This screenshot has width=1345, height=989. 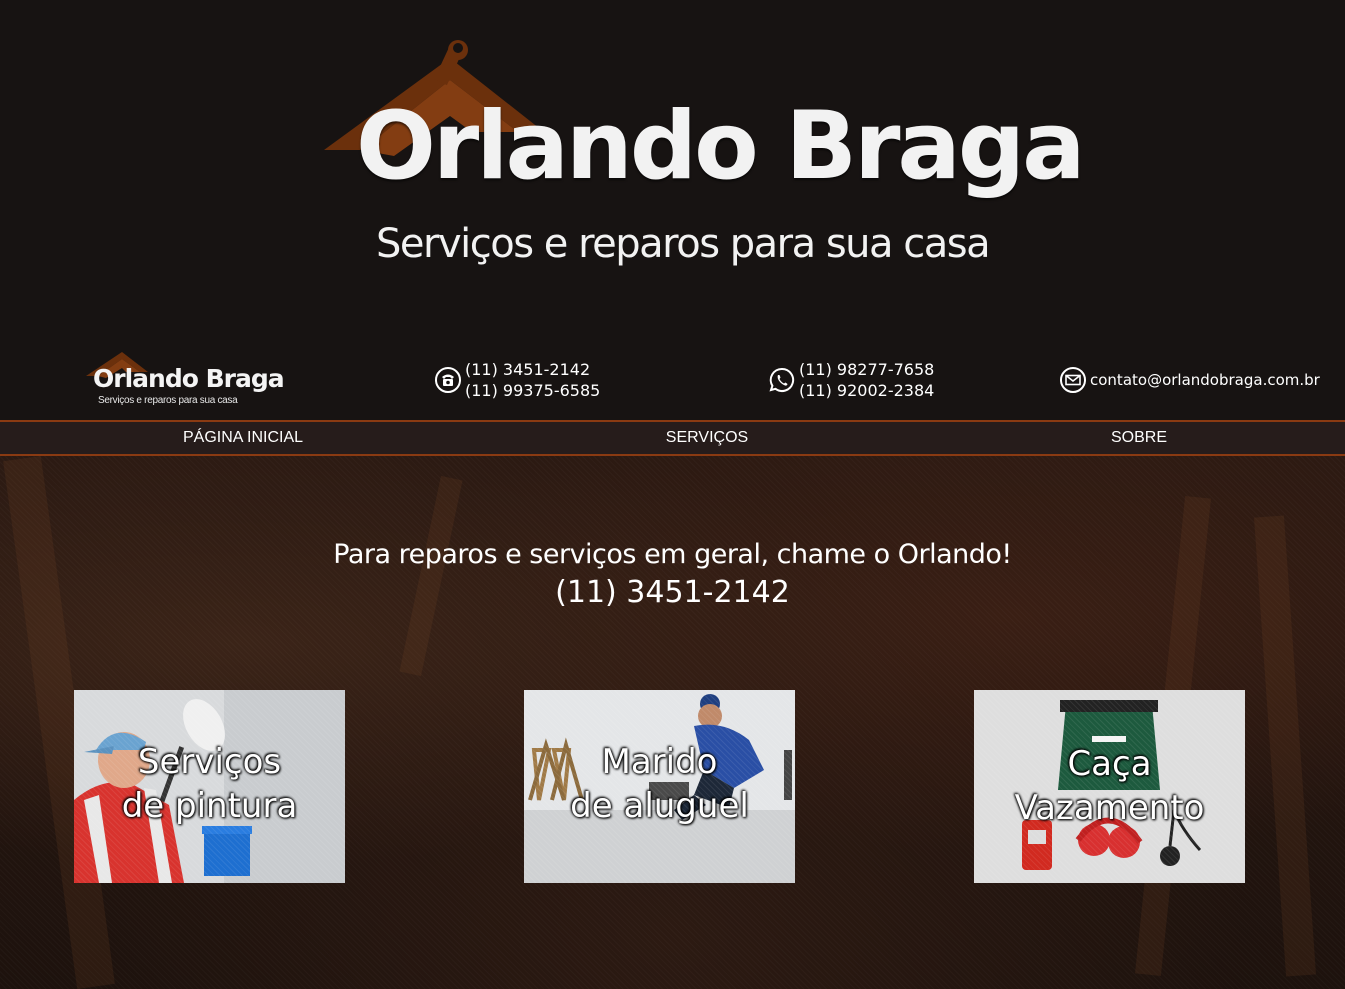 What do you see at coordinates (1139, 438) in the screenshot?
I see `nav-about: SOBRE` at bounding box center [1139, 438].